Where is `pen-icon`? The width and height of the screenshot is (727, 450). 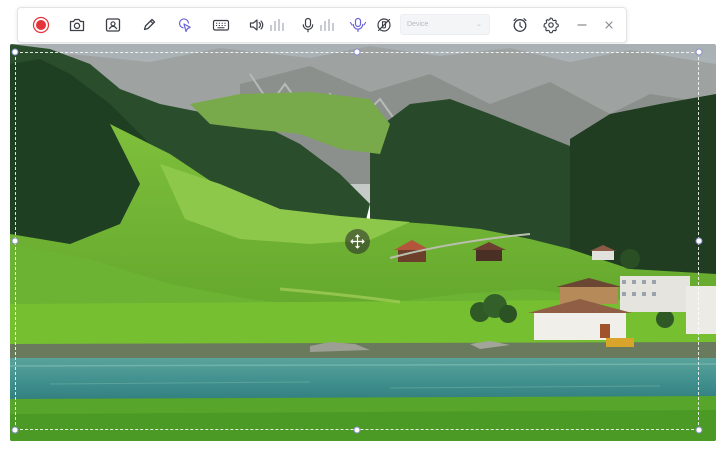
pen-icon is located at coordinates (149, 24).